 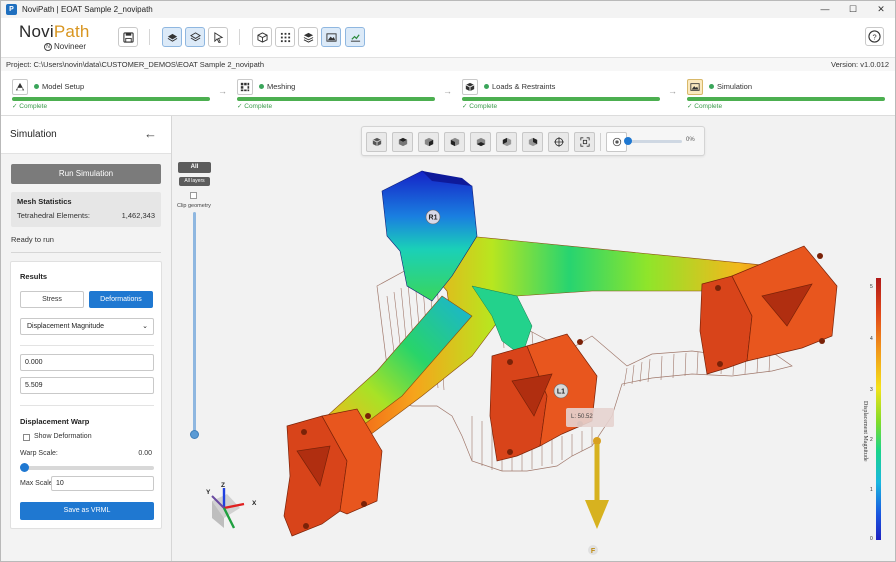 What do you see at coordinates (87, 362) in the screenshot?
I see `min-value-input: 0.000` at bounding box center [87, 362].